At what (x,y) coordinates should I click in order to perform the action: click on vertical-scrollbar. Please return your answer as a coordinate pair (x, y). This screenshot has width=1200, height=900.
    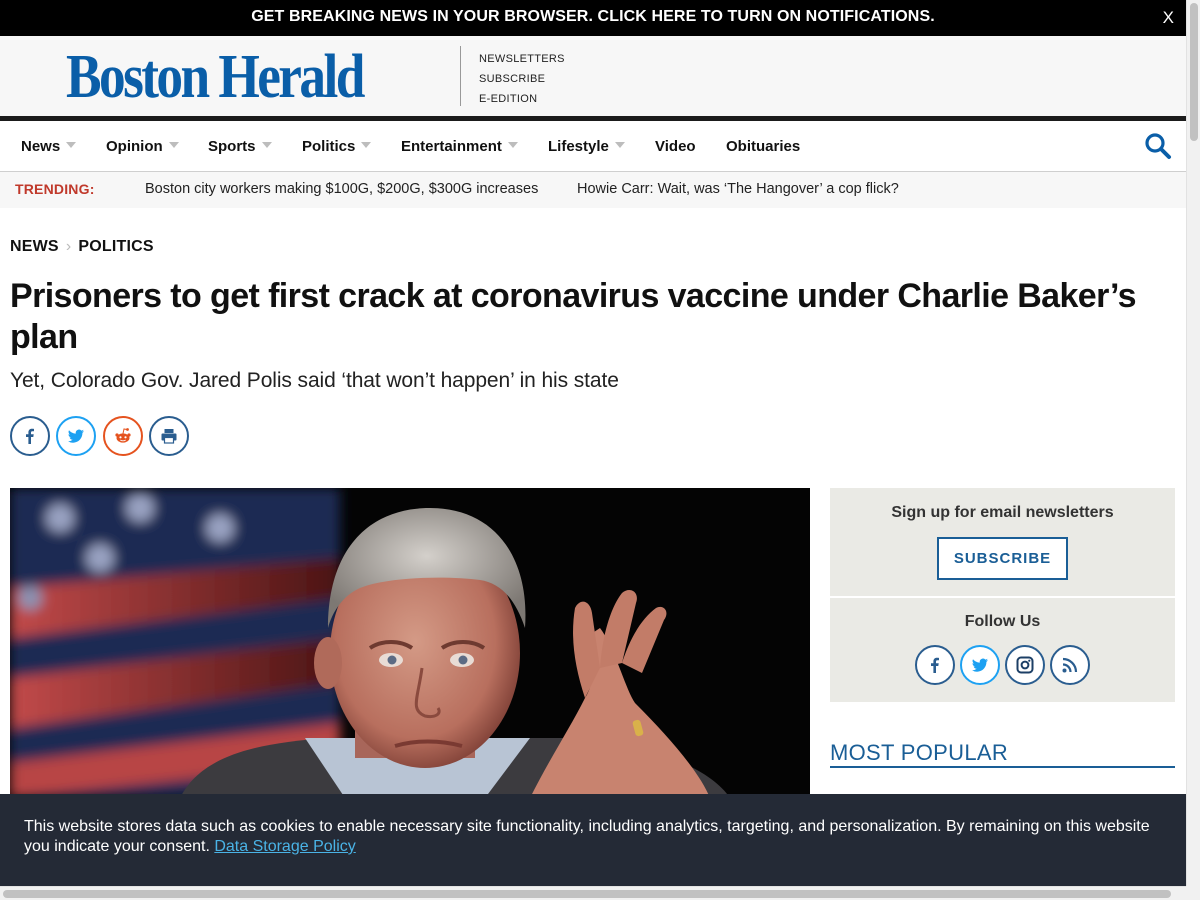
    Looking at the image, I should click on (1193, 444).